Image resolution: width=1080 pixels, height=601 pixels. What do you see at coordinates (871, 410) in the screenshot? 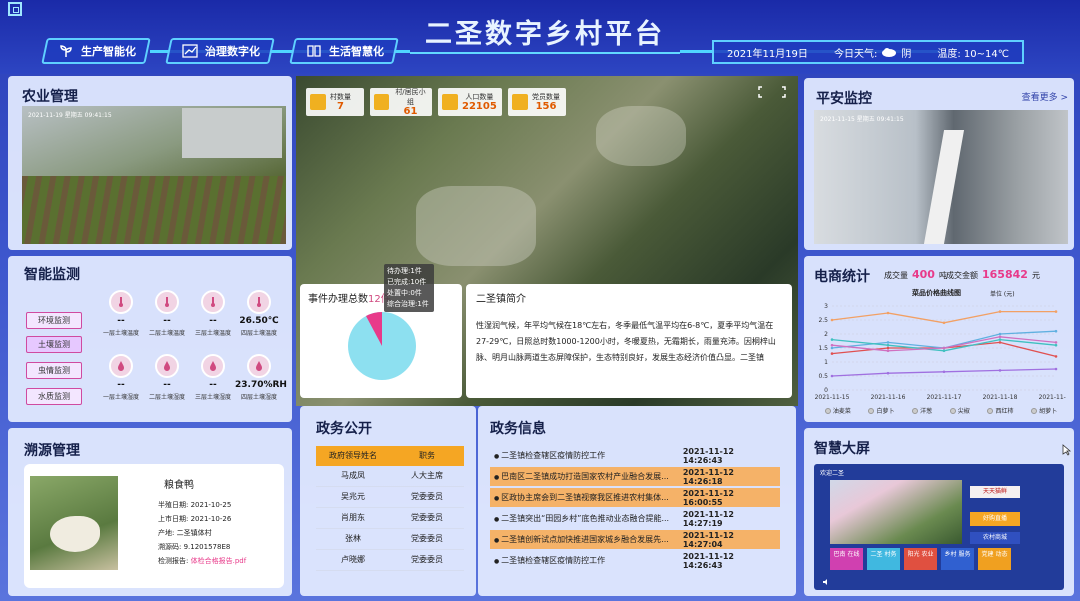
I see `legend-marker` at bounding box center [871, 410].